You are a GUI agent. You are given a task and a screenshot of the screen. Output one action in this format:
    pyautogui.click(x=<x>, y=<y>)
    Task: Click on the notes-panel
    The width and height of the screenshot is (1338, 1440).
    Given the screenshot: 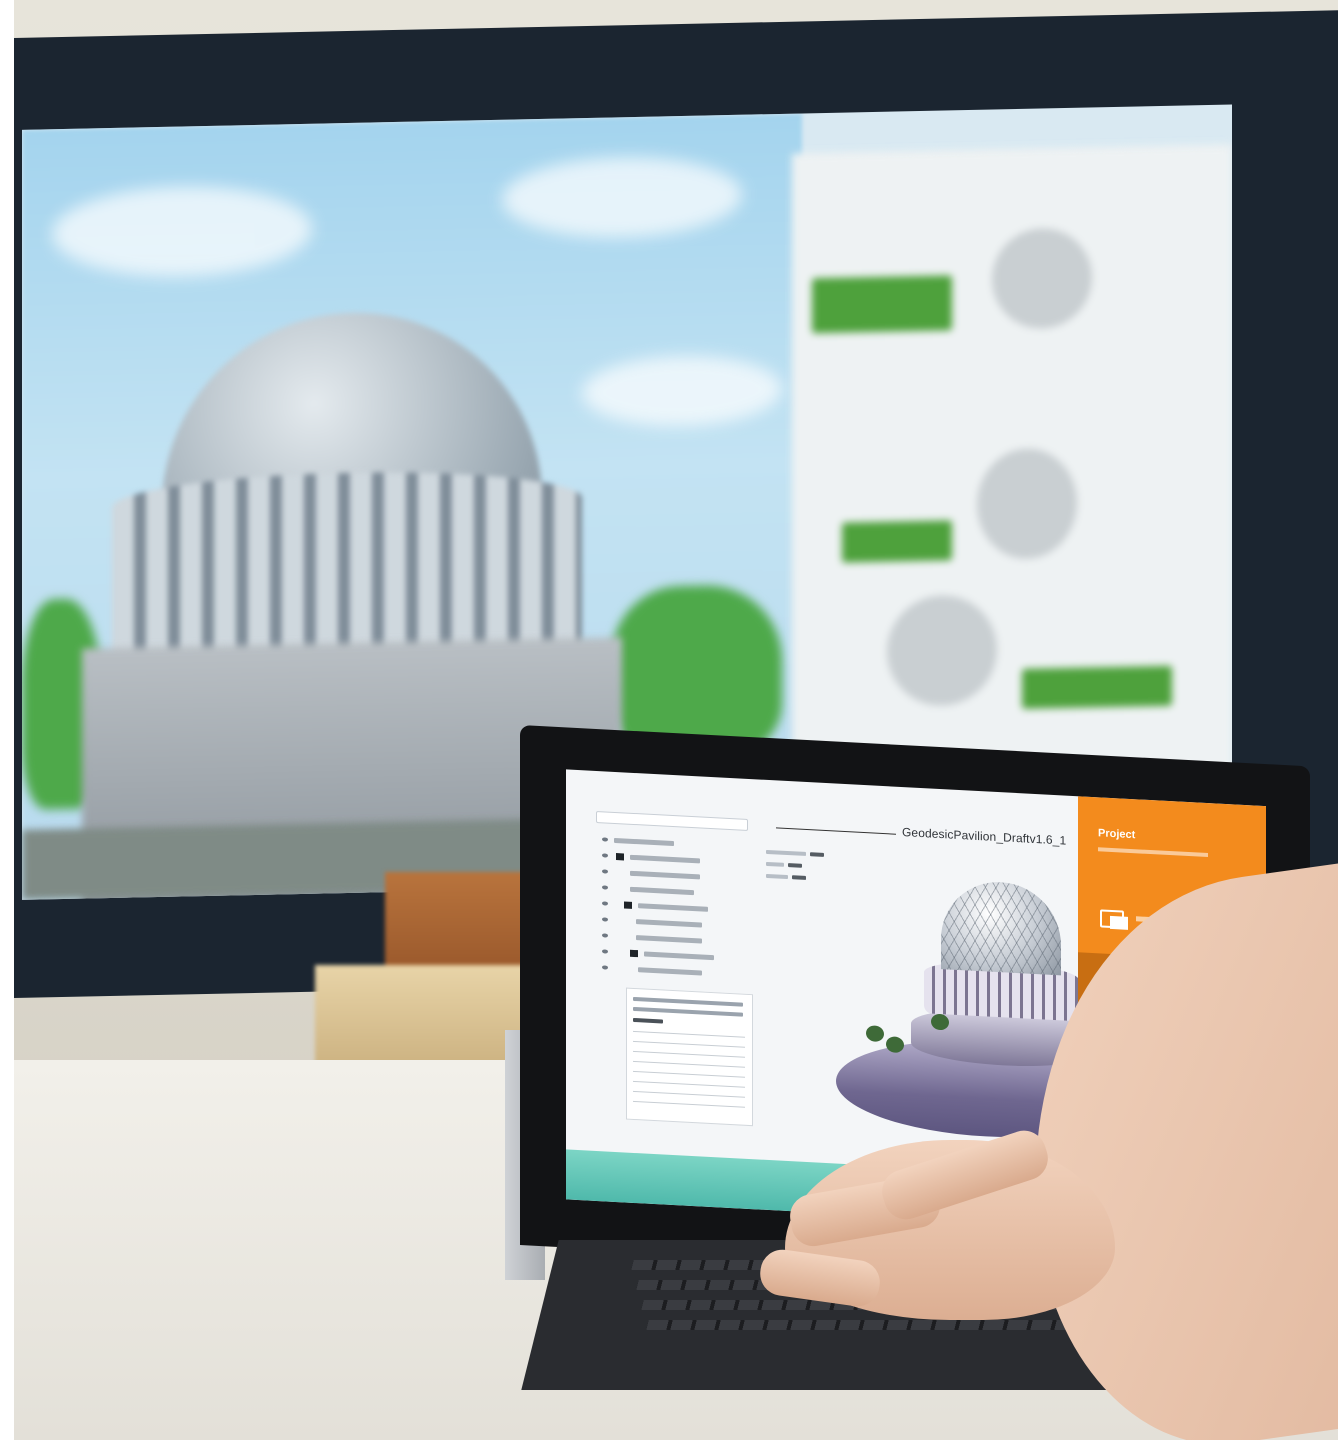 What is the action you would take?
    pyautogui.click(x=689, y=1057)
    